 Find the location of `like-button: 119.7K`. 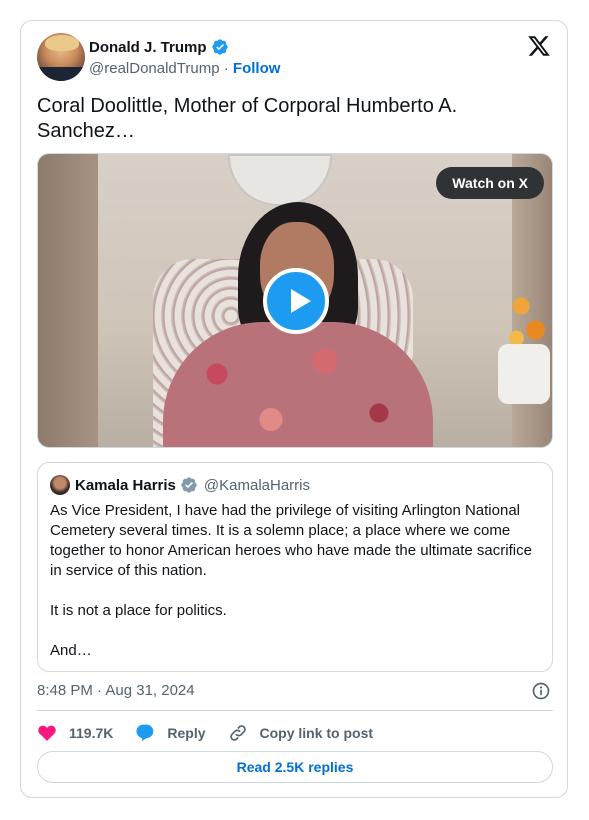

like-button: 119.7K is located at coordinates (75, 733).